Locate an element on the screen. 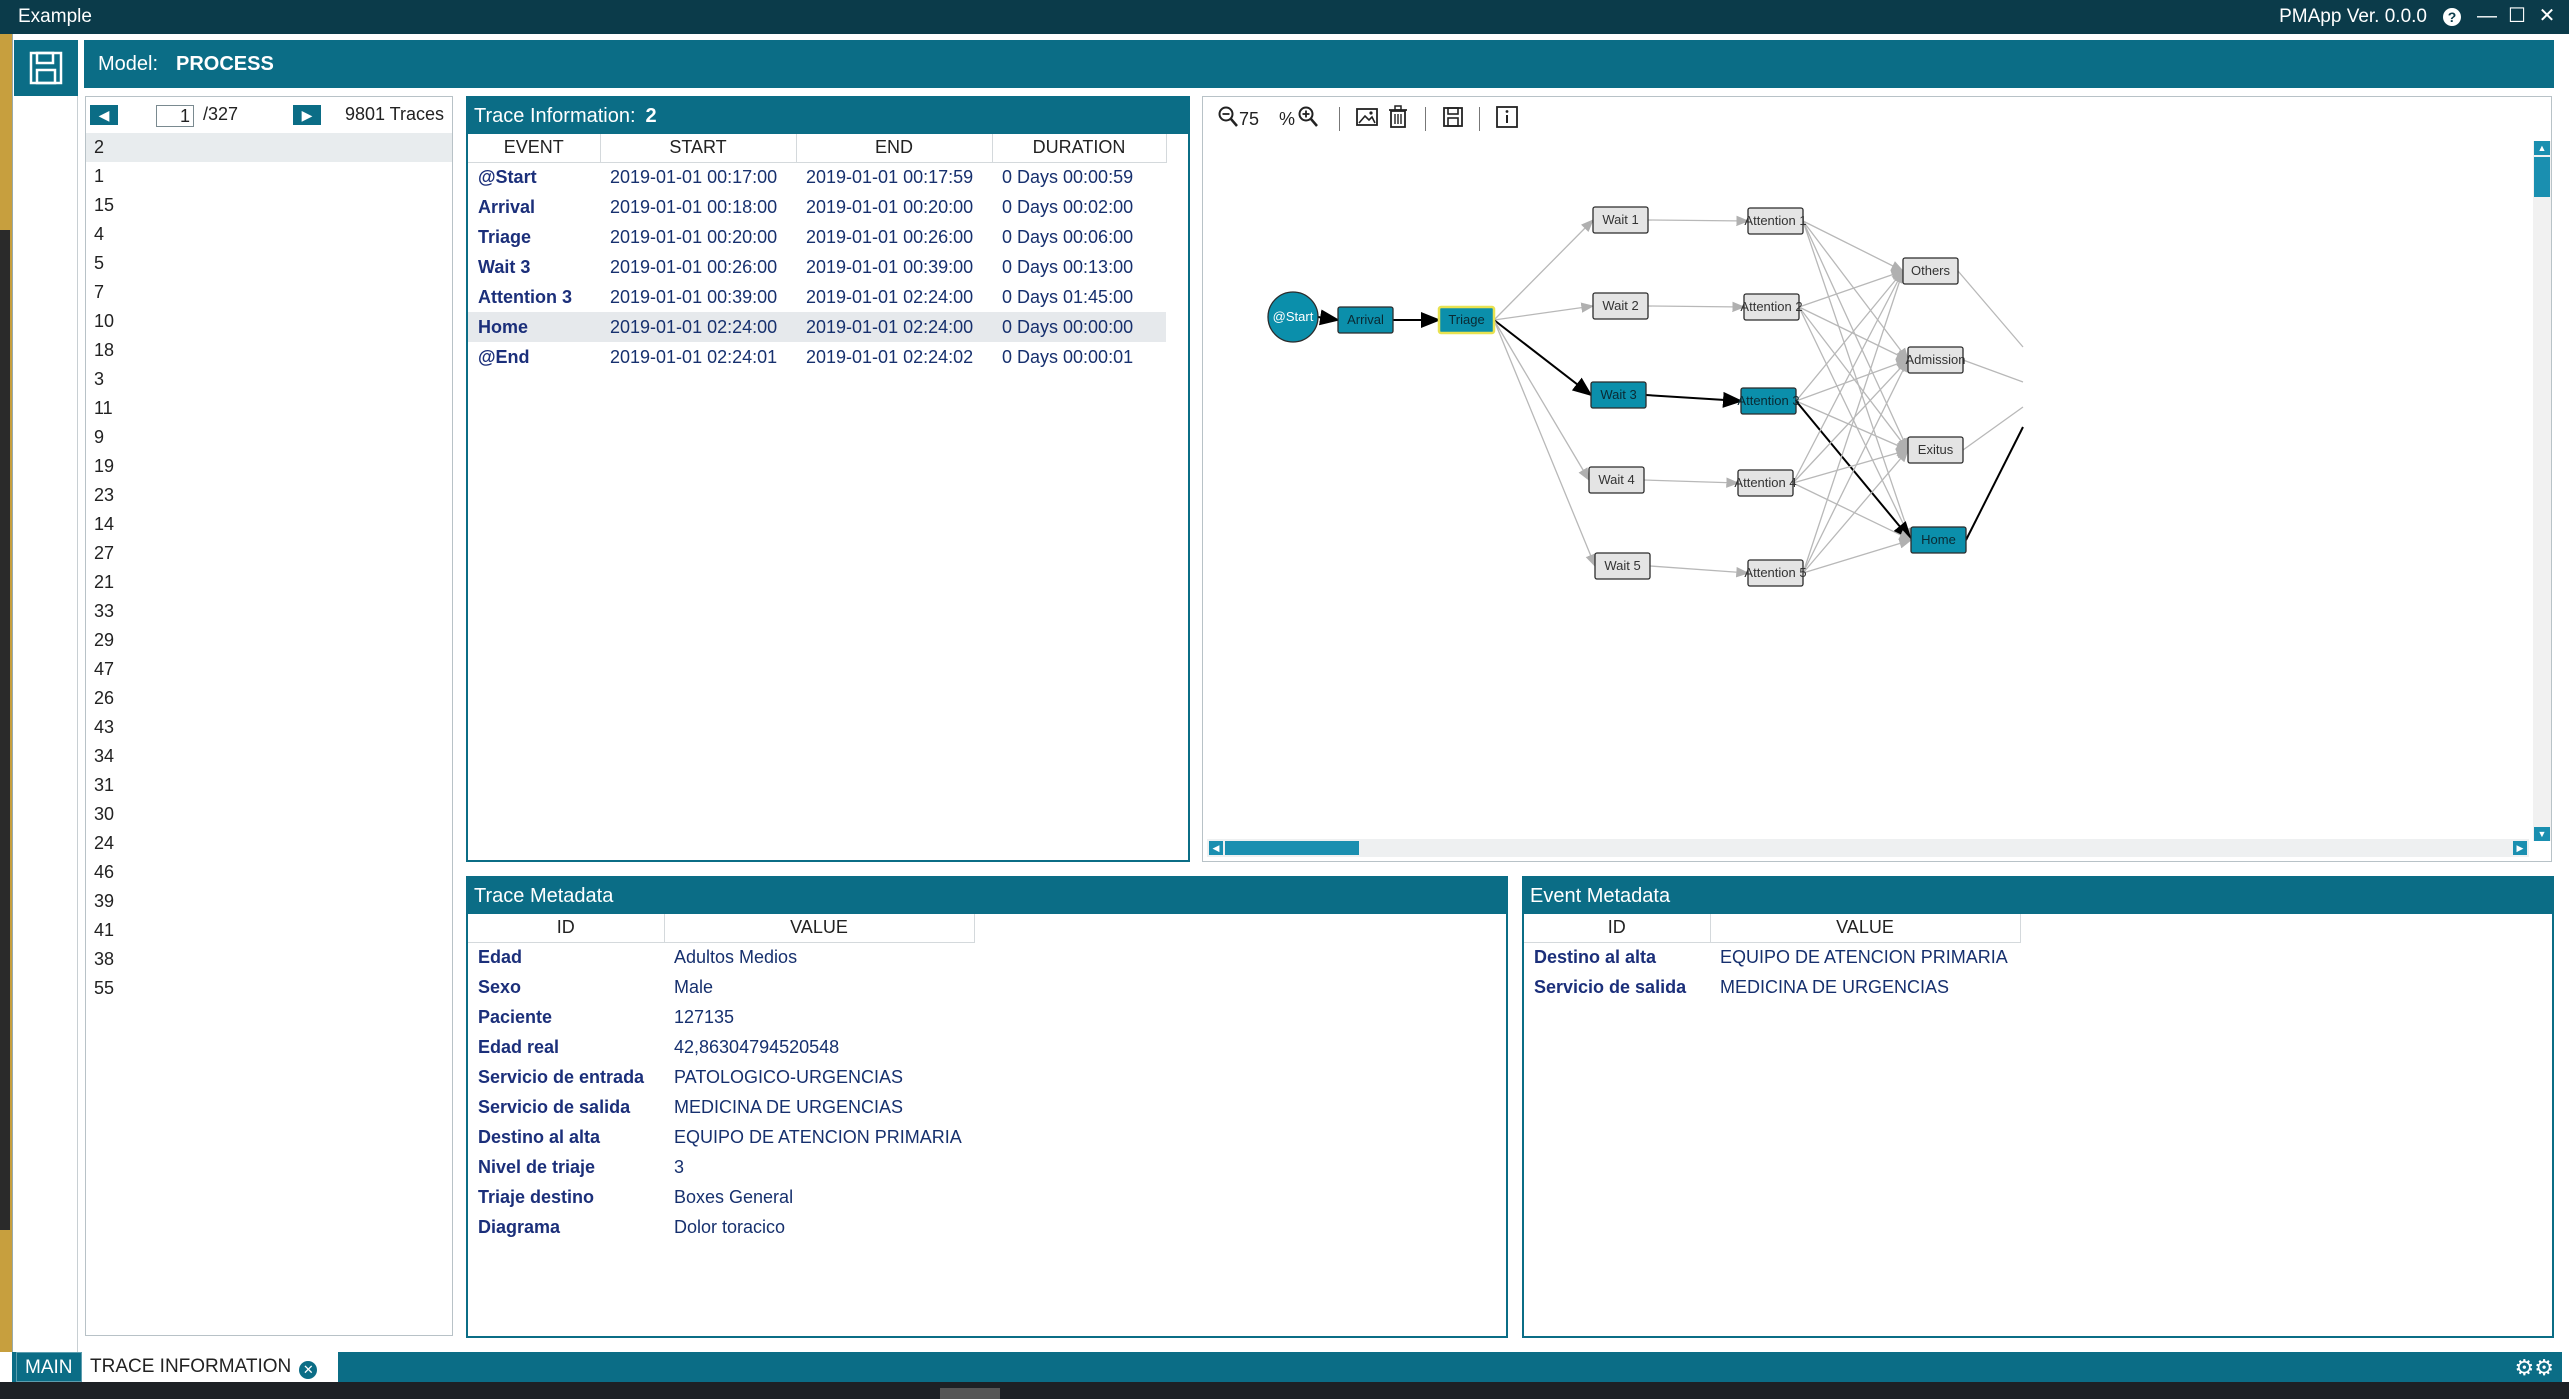 The image size is (2569, 1399). graph-node-attention-3: Attention 3 is located at coordinates (1768, 401).